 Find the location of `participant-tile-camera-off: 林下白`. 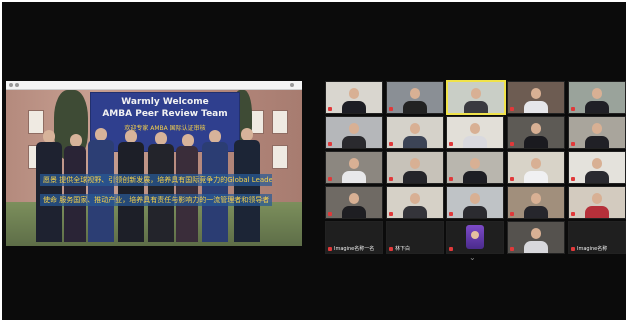

participant-tile-camera-off: 林下白 is located at coordinates (415, 237).